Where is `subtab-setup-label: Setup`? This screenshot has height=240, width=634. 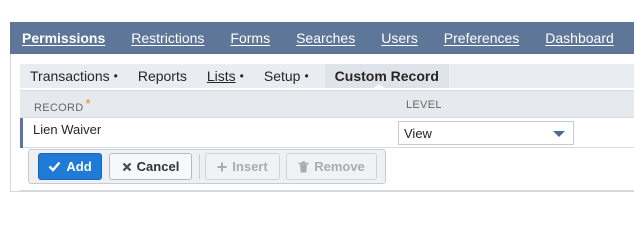
subtab-setup-label: Setup is located at coordinates (282, 76).